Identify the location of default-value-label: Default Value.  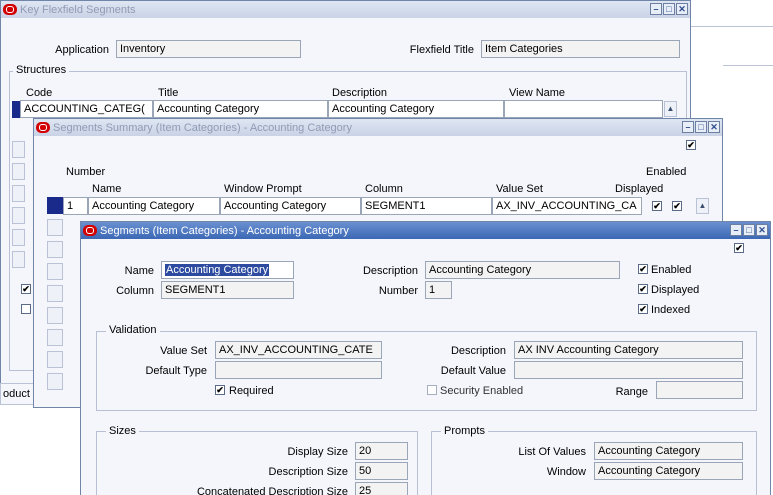
(473, 371).